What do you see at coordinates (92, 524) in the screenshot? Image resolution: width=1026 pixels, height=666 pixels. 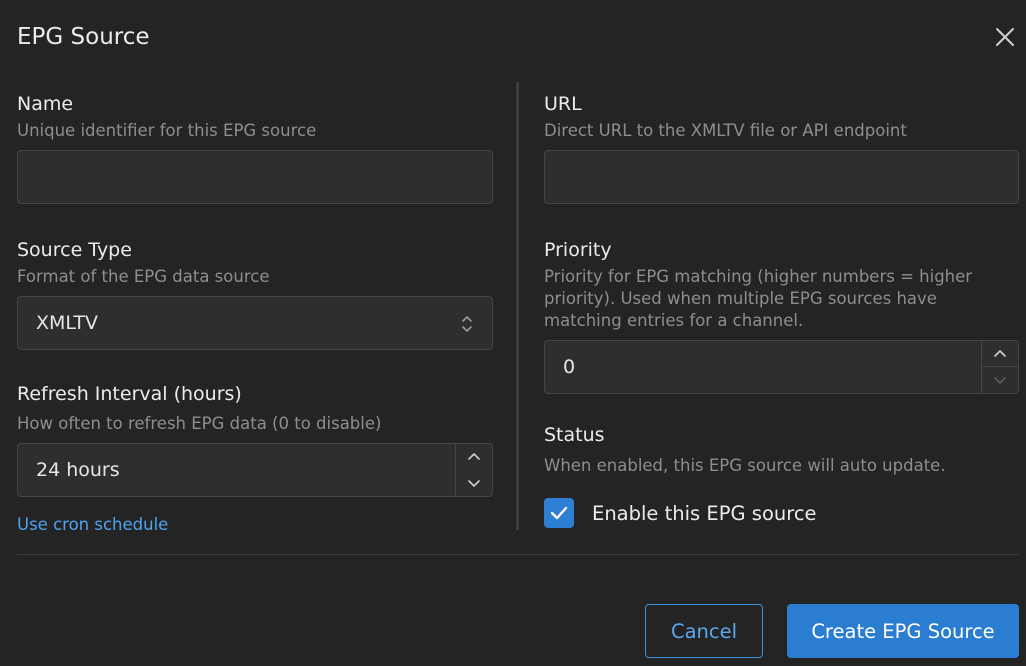 I see `use-cron-schedule-link: Use cron schedule` at bounding box center [92, 524].